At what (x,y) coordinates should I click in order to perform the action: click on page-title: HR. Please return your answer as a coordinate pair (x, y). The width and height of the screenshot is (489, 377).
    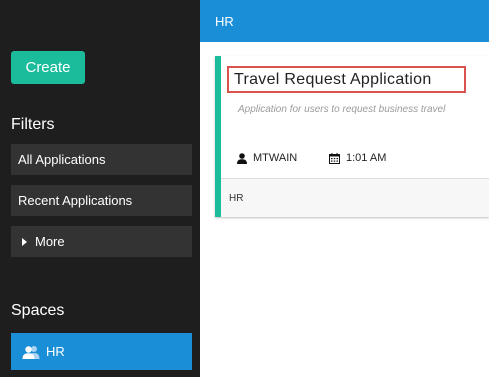
    Looking at the image, I should click on (224, 21).